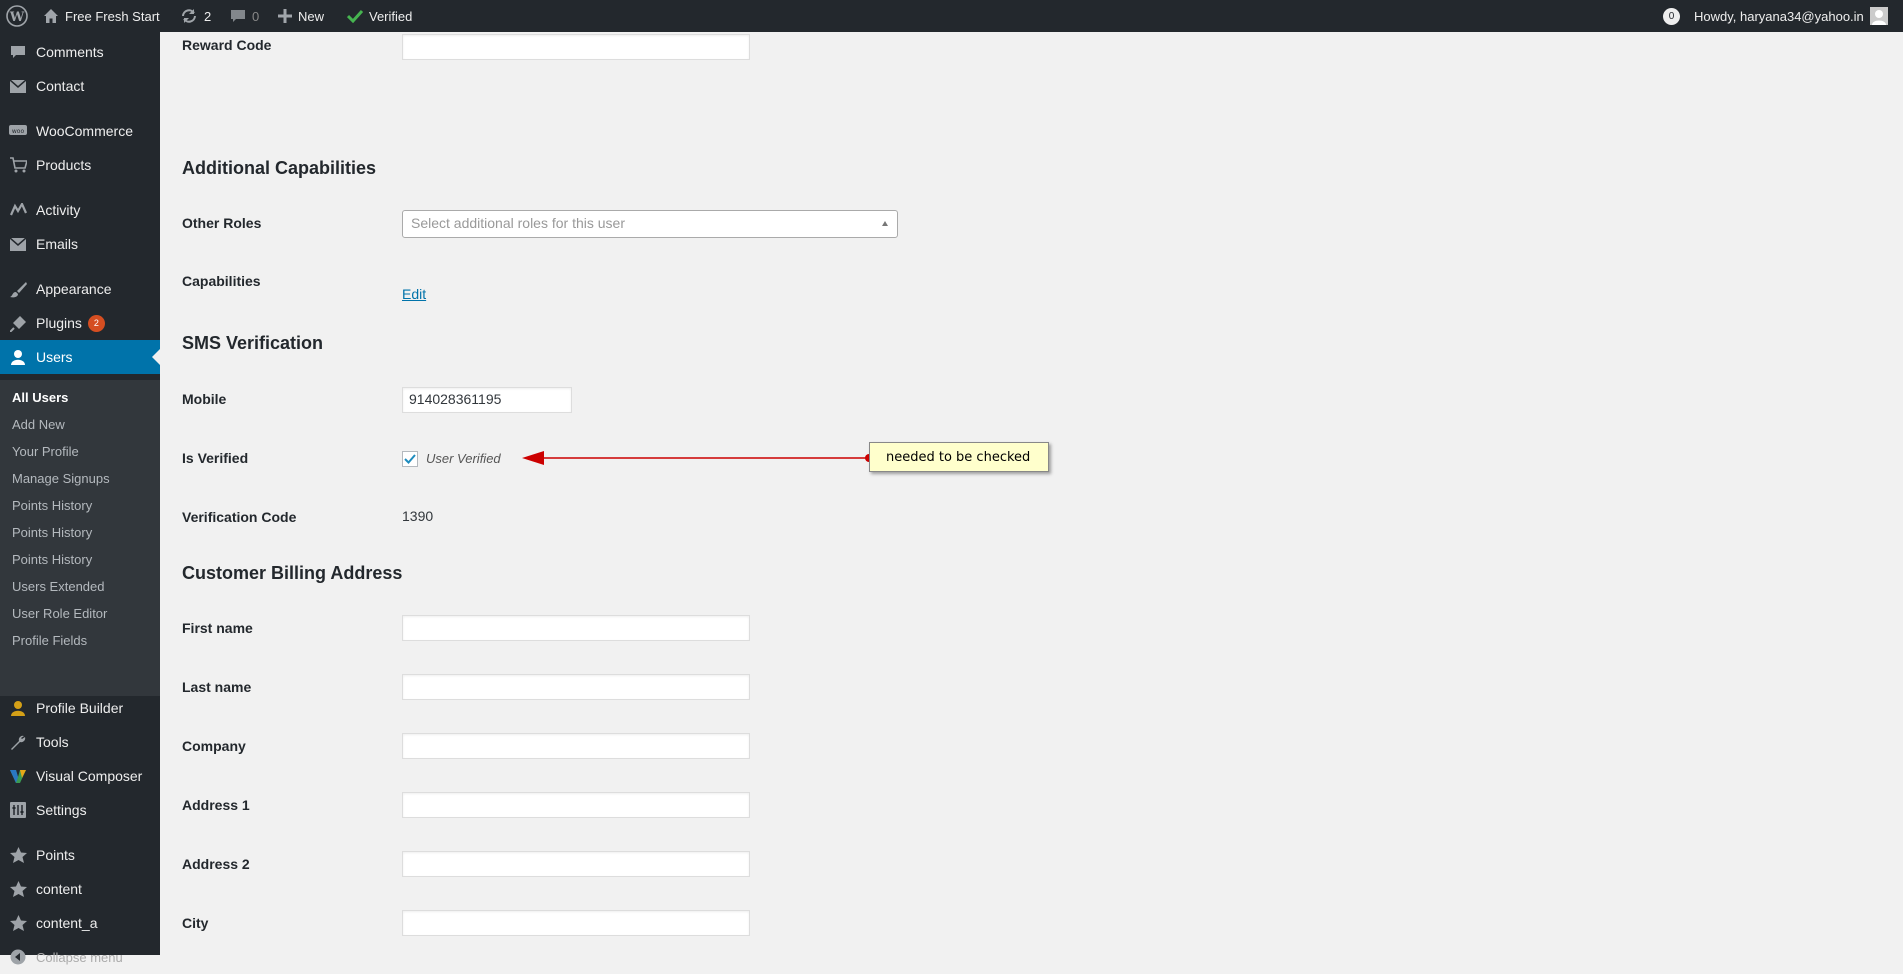  Describe the element at coordinates (61, 478) in the screenshot. I see `submenu-manage-signups: Manage Signups` at that location.